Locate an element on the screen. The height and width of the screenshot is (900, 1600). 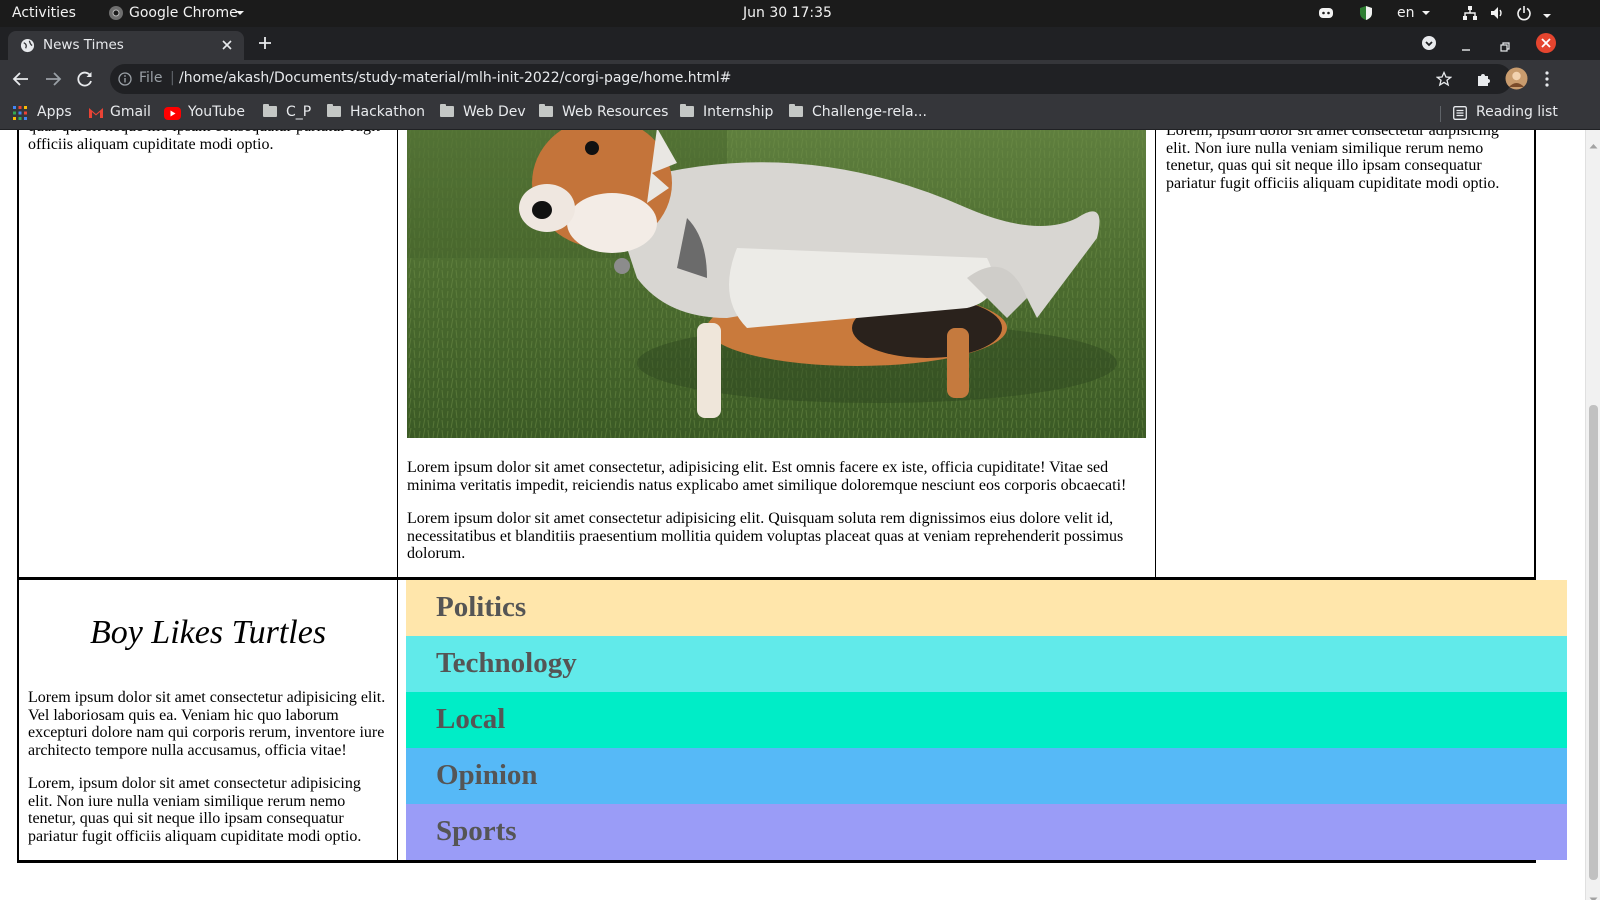
page-scrollbar is located at coordinates (1592, 515).